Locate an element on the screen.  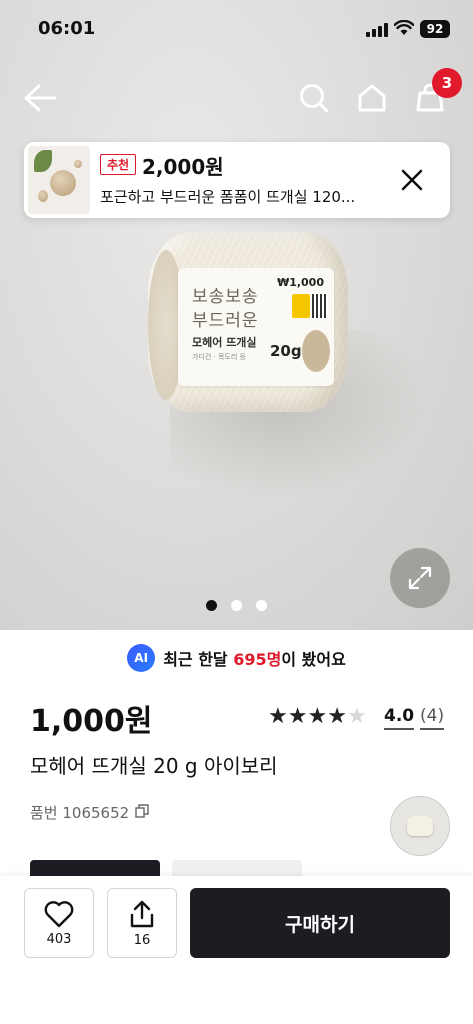
recent-viewers: AI 최근 한달 695명이 봤어요 is located at coordinates (236, 658).